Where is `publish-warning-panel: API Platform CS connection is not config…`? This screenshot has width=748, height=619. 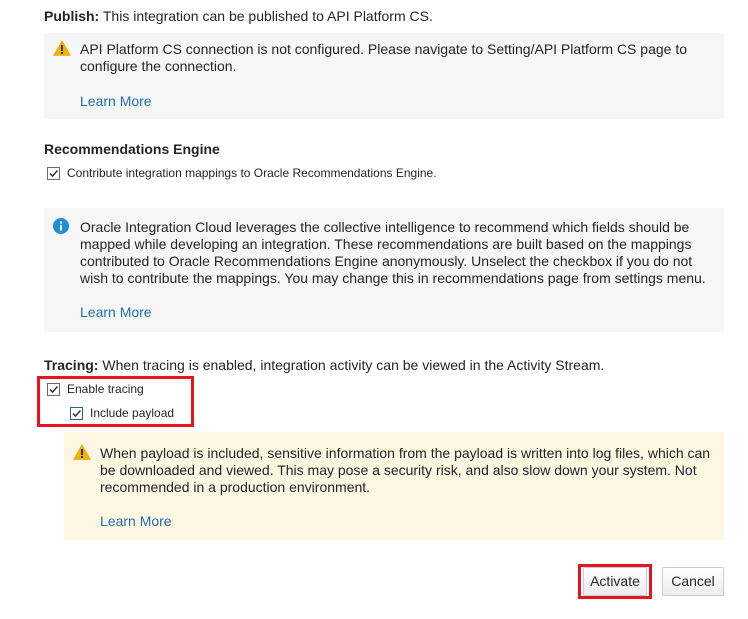 publish-warning-panel: API Platform CS connection is not config… is located at coordinates (384, 76).